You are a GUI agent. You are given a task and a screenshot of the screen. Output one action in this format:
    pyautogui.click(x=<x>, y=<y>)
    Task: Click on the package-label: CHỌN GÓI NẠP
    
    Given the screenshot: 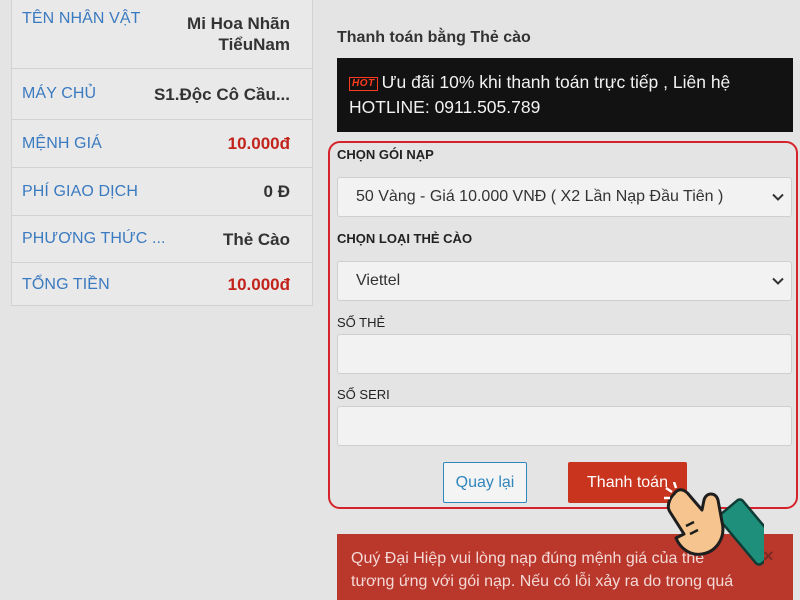 What is the action you would take?
    pyautogui.click(x=385, y=154)
    